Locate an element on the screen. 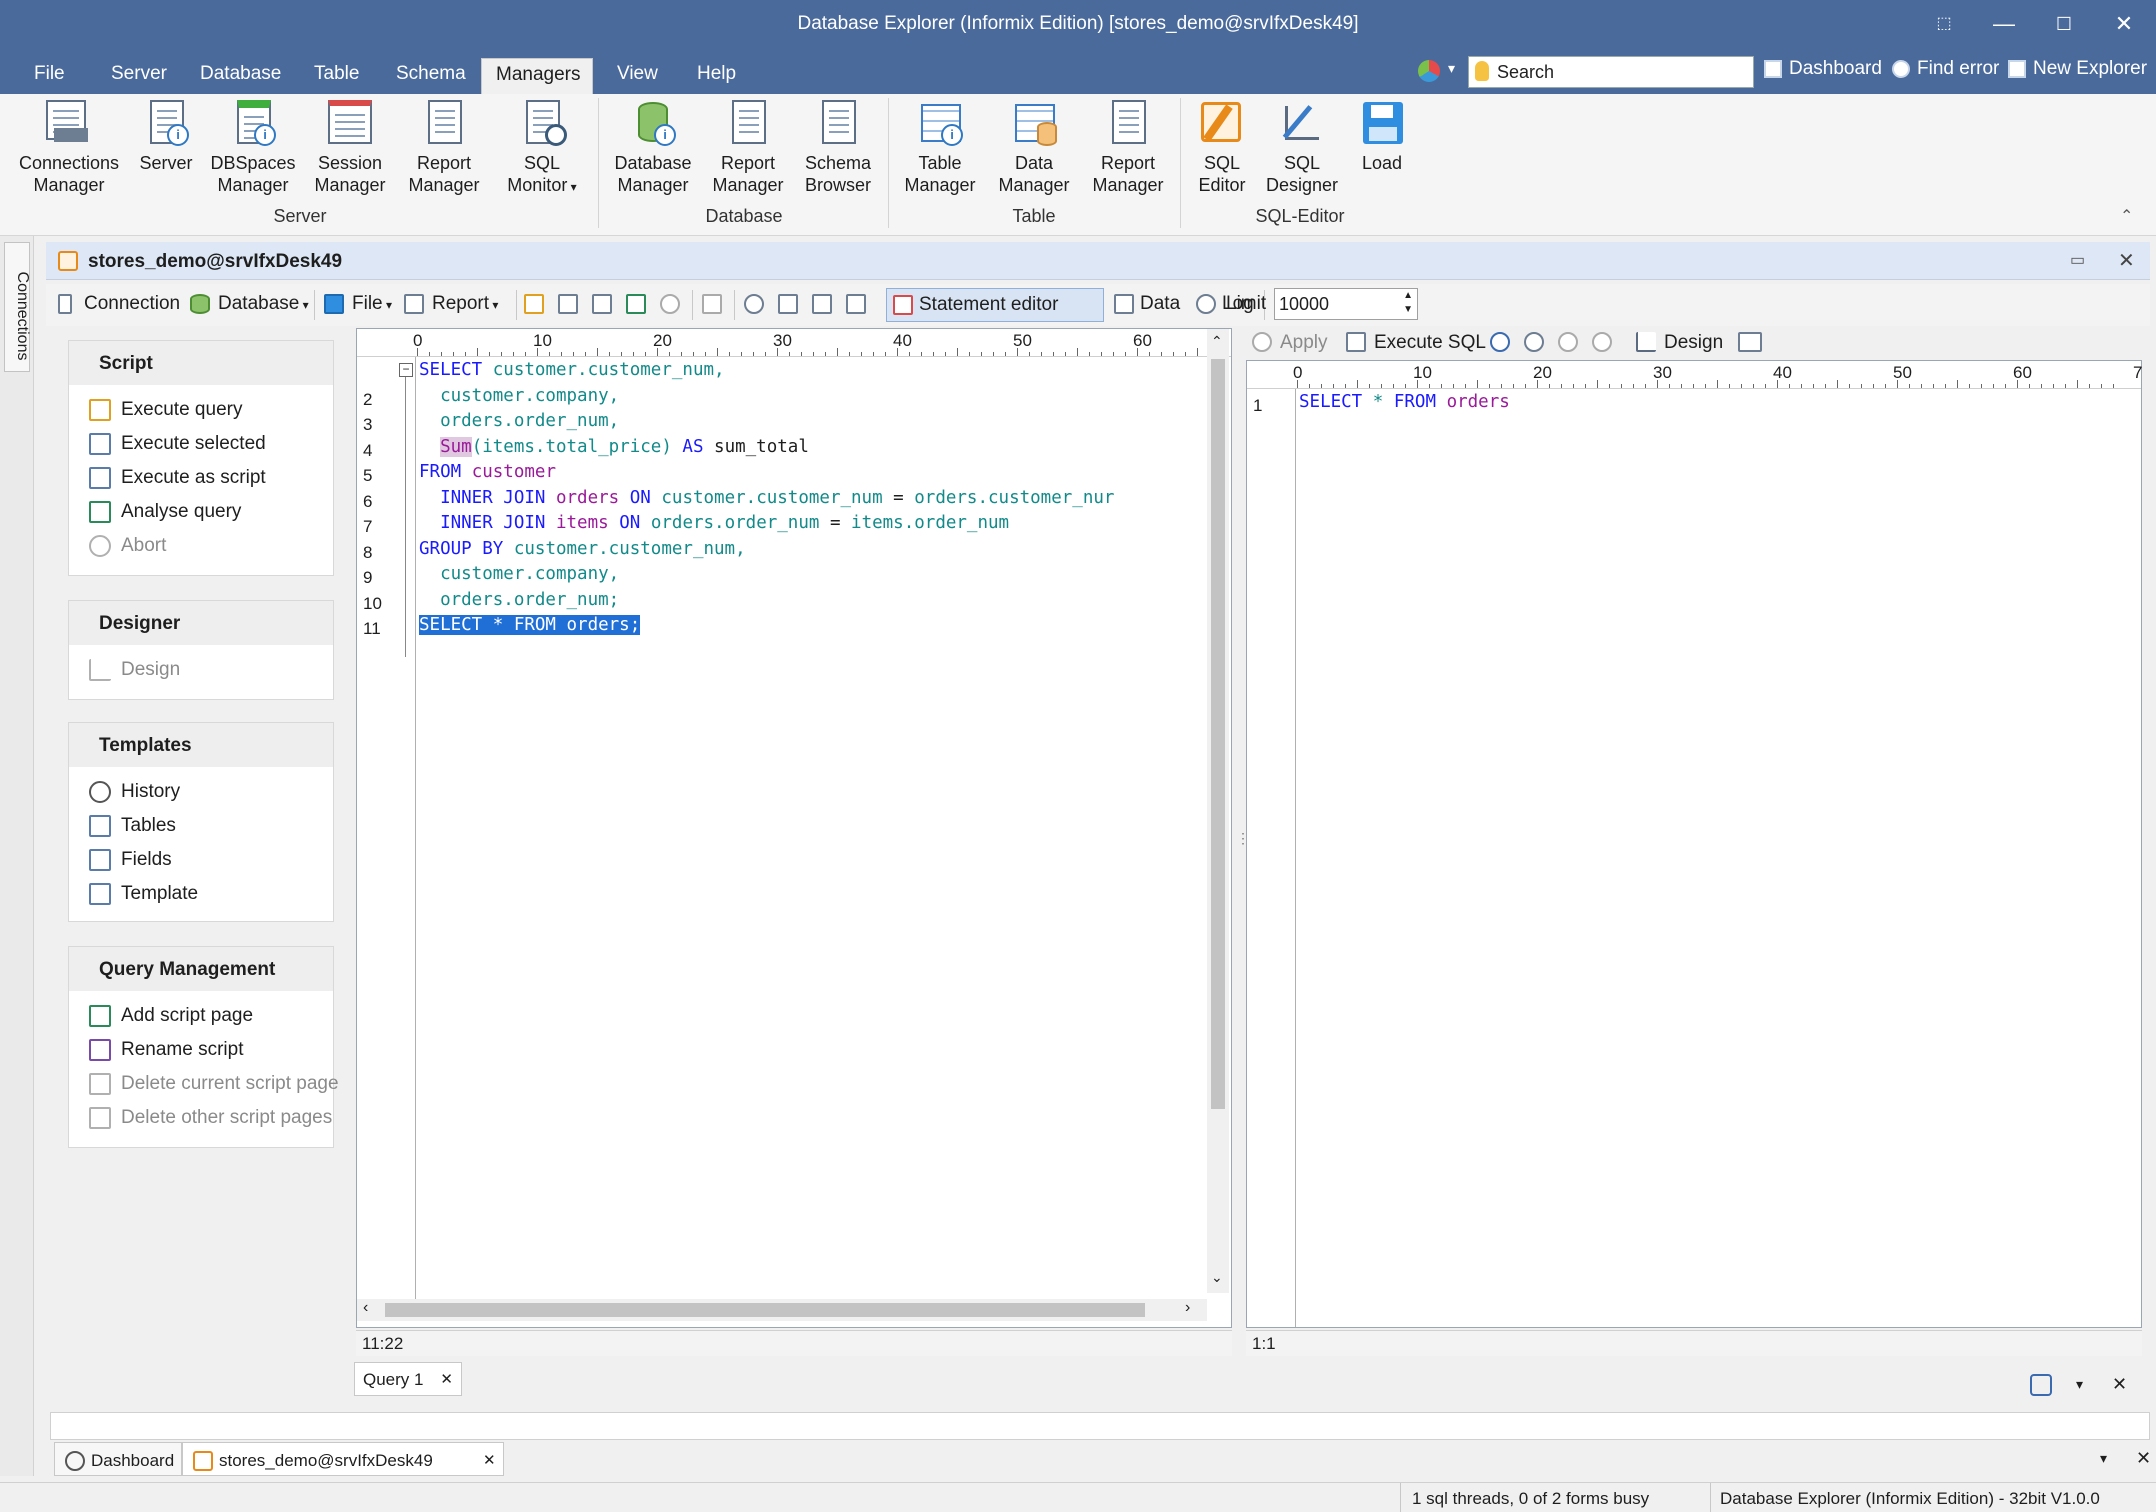 This screenshot has height=1512, width=2156. horizontal-scrollbar: ‹ › is located at coordinates (782, 1310).